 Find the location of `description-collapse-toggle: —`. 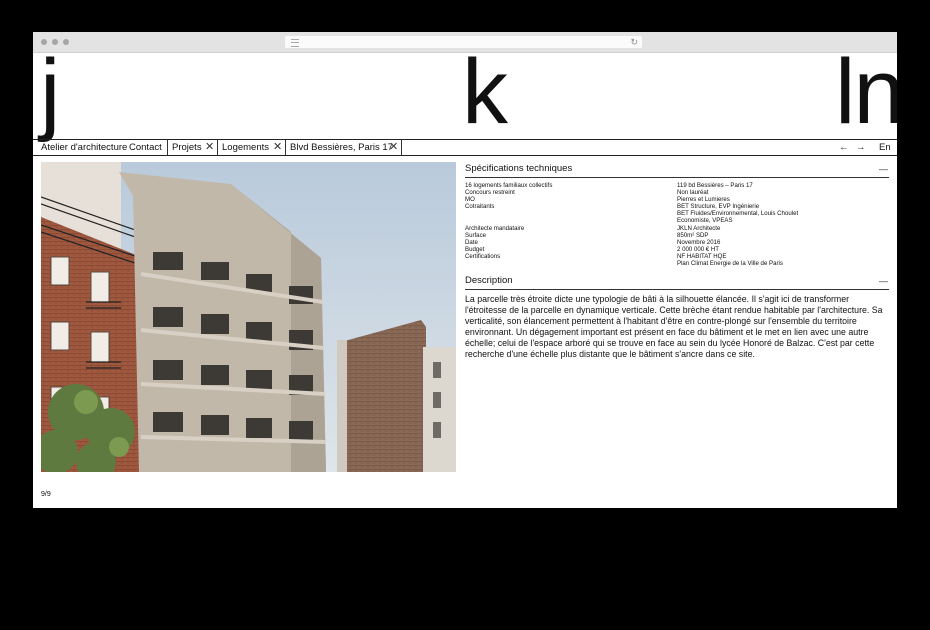

description-collapse-toggle: — is located at coordinates (883, 281).